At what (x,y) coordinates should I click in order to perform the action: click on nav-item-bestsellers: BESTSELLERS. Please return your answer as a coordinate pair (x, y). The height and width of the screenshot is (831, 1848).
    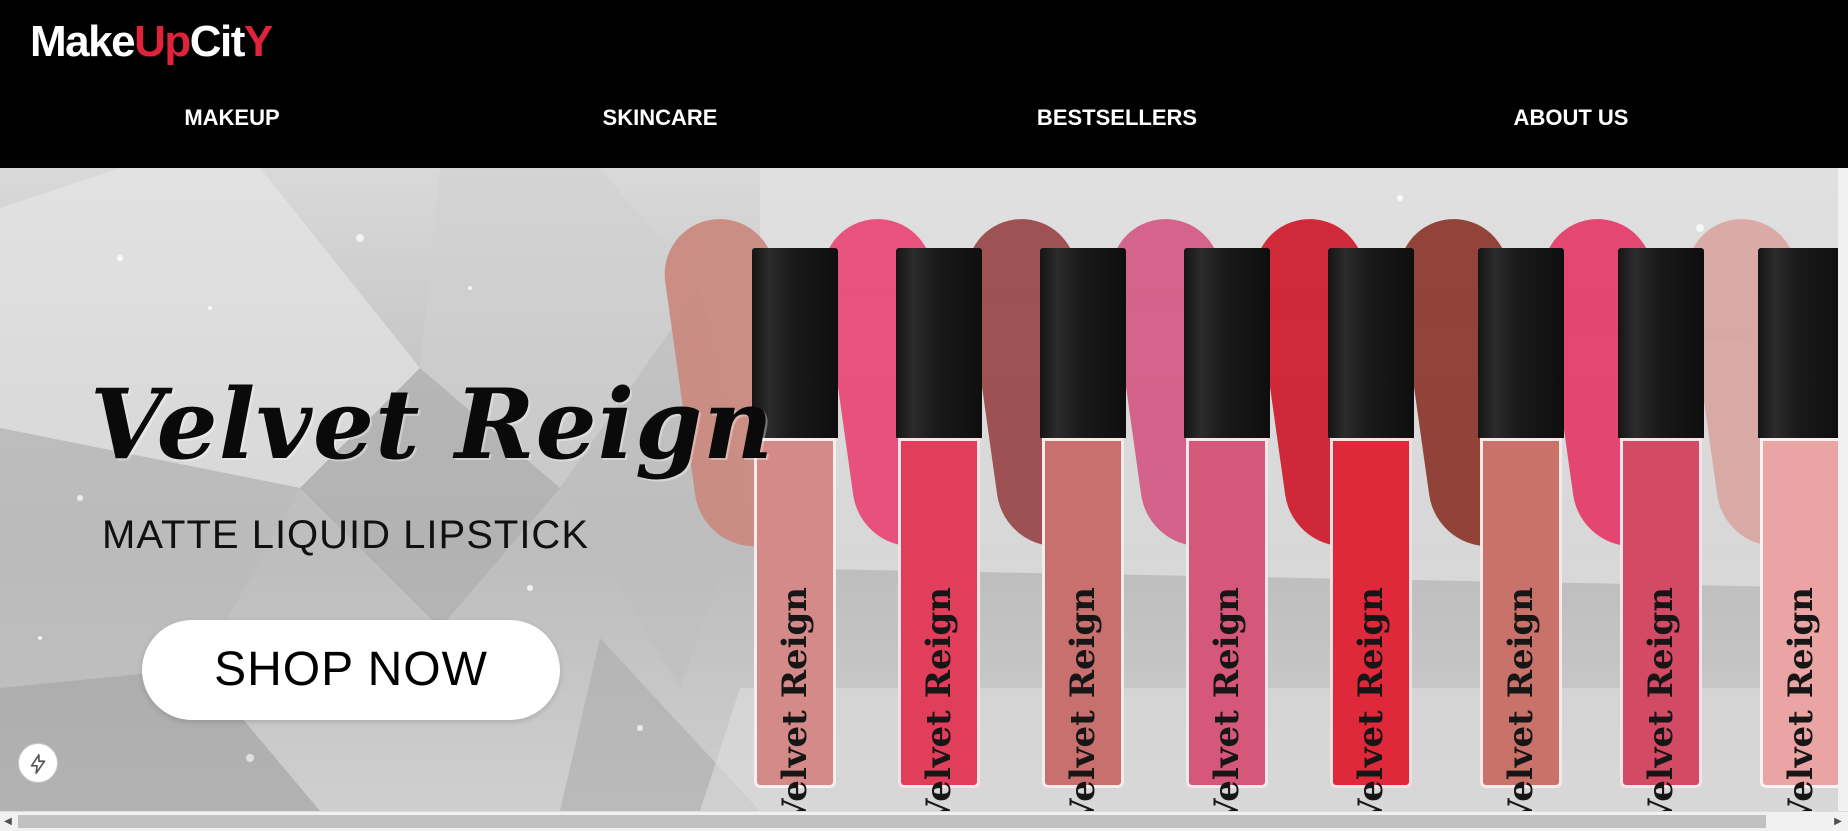
    Looking at the image, I should click on (1117, 118).